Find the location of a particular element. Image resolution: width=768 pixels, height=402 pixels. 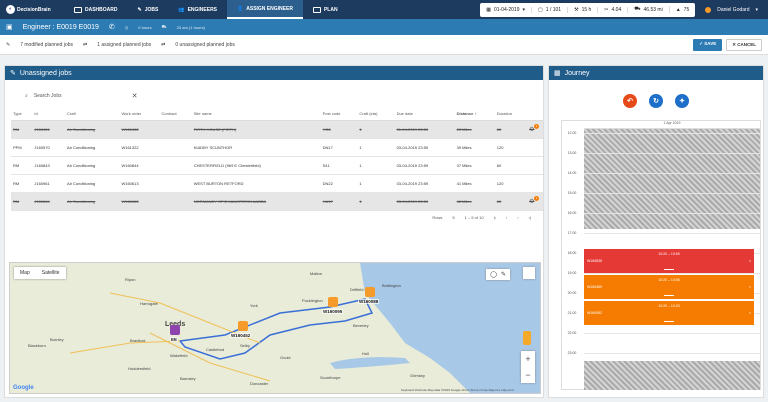

stat-ratio: ✂ 4.04 is located at coordinates (613, 9).